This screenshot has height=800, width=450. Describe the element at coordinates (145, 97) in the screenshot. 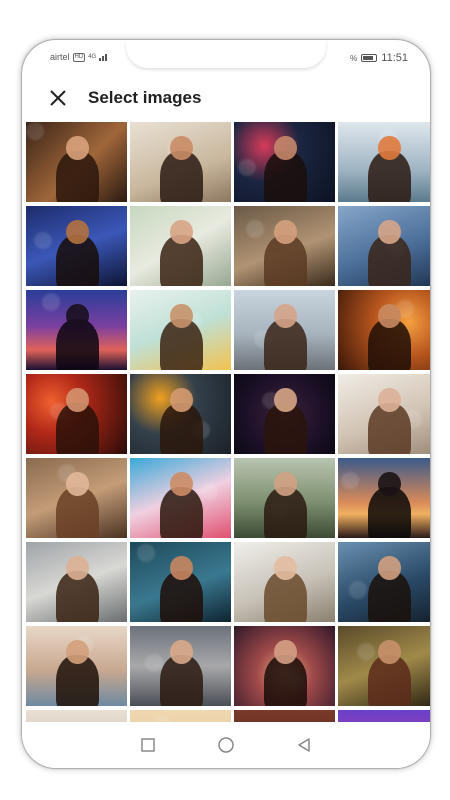

I see `page-title: Select images` at that location.